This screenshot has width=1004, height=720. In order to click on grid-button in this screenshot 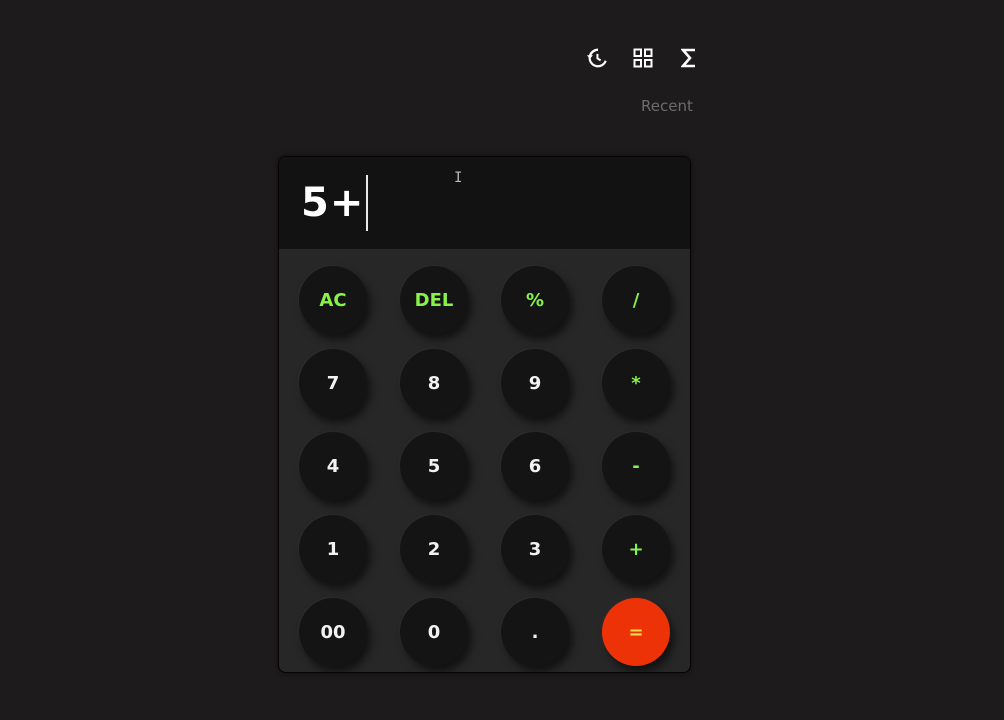, I will do `click(643, 58)`.